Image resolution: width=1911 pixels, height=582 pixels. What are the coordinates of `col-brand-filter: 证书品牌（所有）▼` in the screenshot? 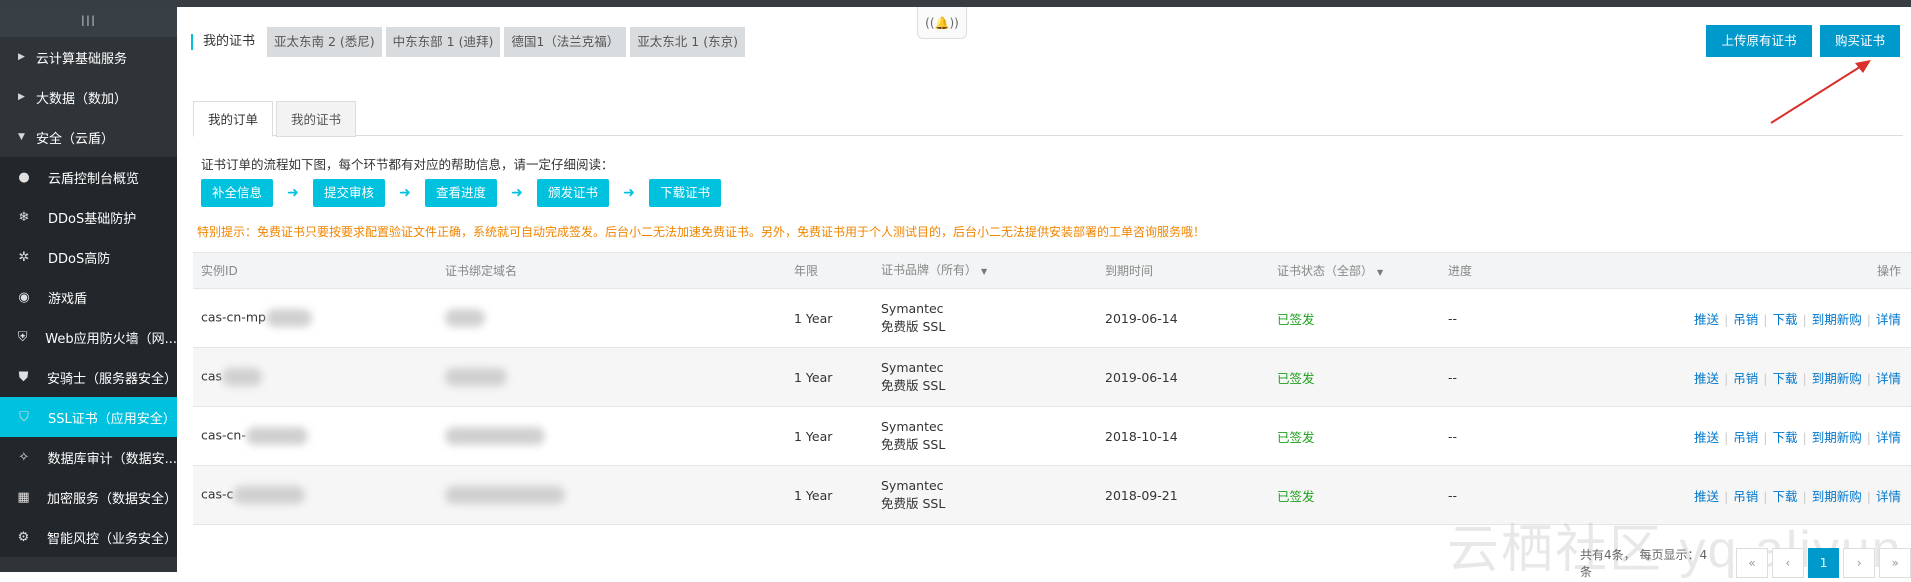 It's located at (934, 271).